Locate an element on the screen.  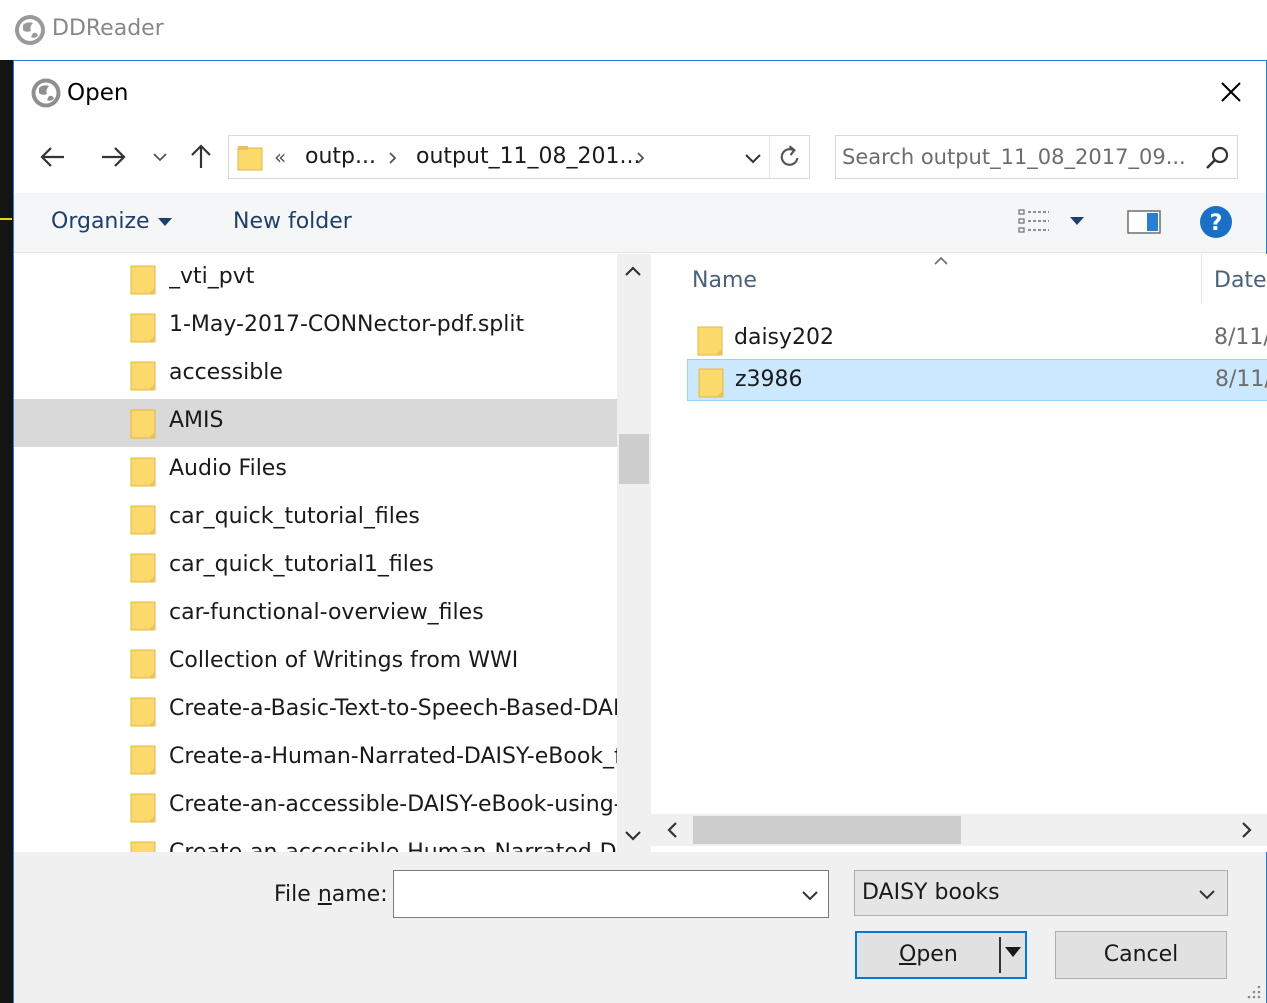
preview-pane-icon is located at coordinates (1144, 222).